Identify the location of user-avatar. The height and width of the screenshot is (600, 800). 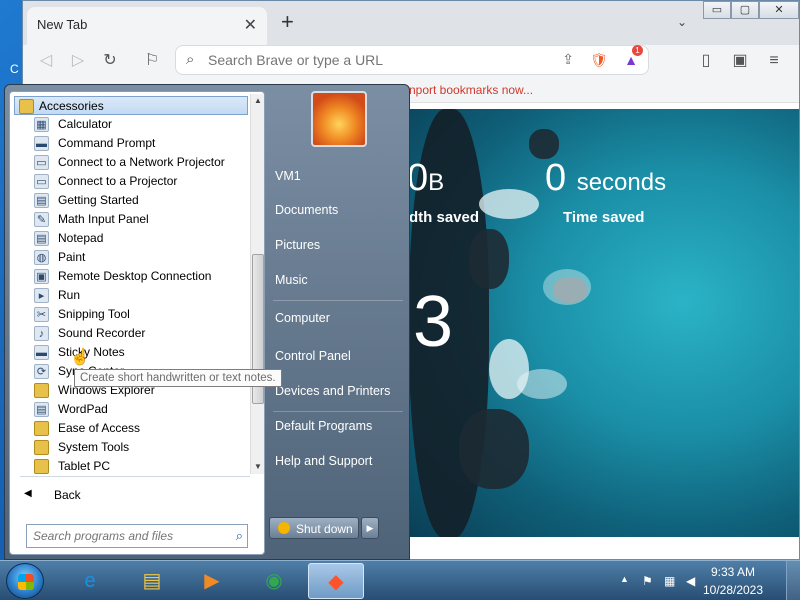
(339, 119).